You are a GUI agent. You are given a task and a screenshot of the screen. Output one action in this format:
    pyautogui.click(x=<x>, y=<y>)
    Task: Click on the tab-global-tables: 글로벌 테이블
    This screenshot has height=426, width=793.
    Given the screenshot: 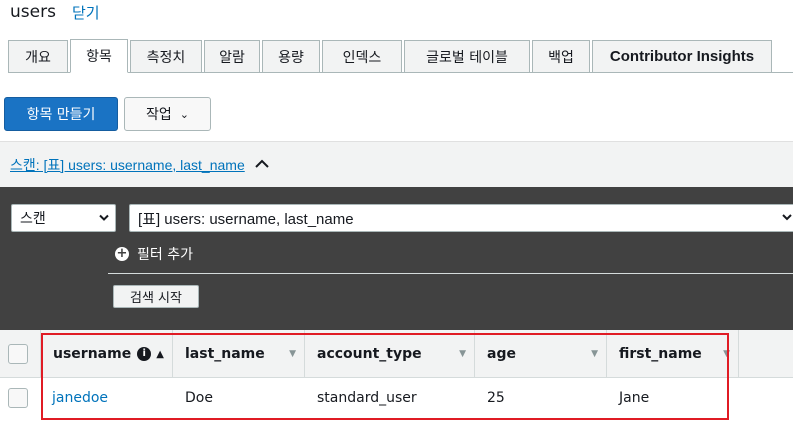 What is the action you would take?
    pyautogui.click(x=467, y=56)
    